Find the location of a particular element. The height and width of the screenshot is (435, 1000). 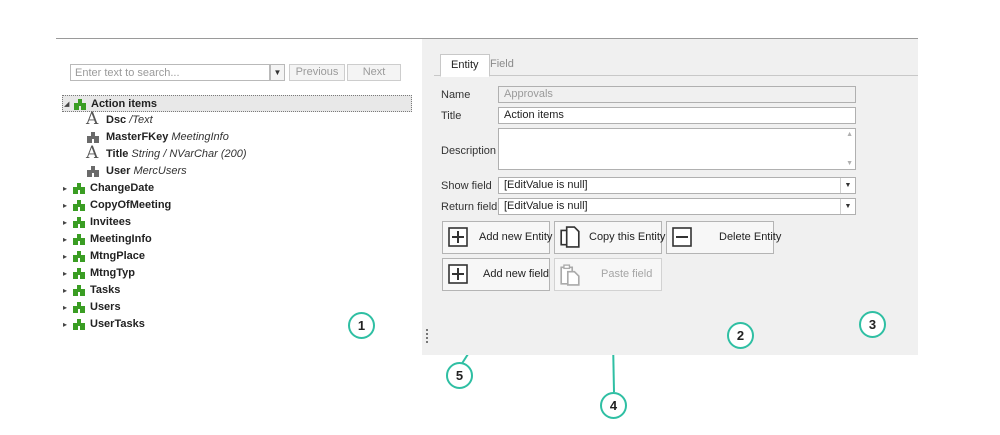

description-label: Description is located at coordinates (469, 151).